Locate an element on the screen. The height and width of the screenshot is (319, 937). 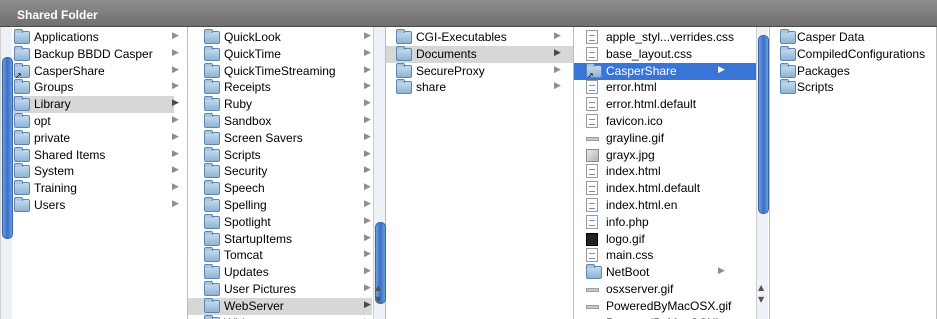
list-item: grayline.gif is located at coordinates (665, 138).